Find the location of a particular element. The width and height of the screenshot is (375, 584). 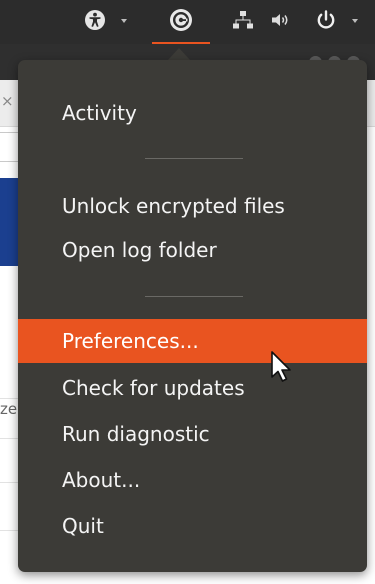

volume-icon is located at coordinates (281, 22).